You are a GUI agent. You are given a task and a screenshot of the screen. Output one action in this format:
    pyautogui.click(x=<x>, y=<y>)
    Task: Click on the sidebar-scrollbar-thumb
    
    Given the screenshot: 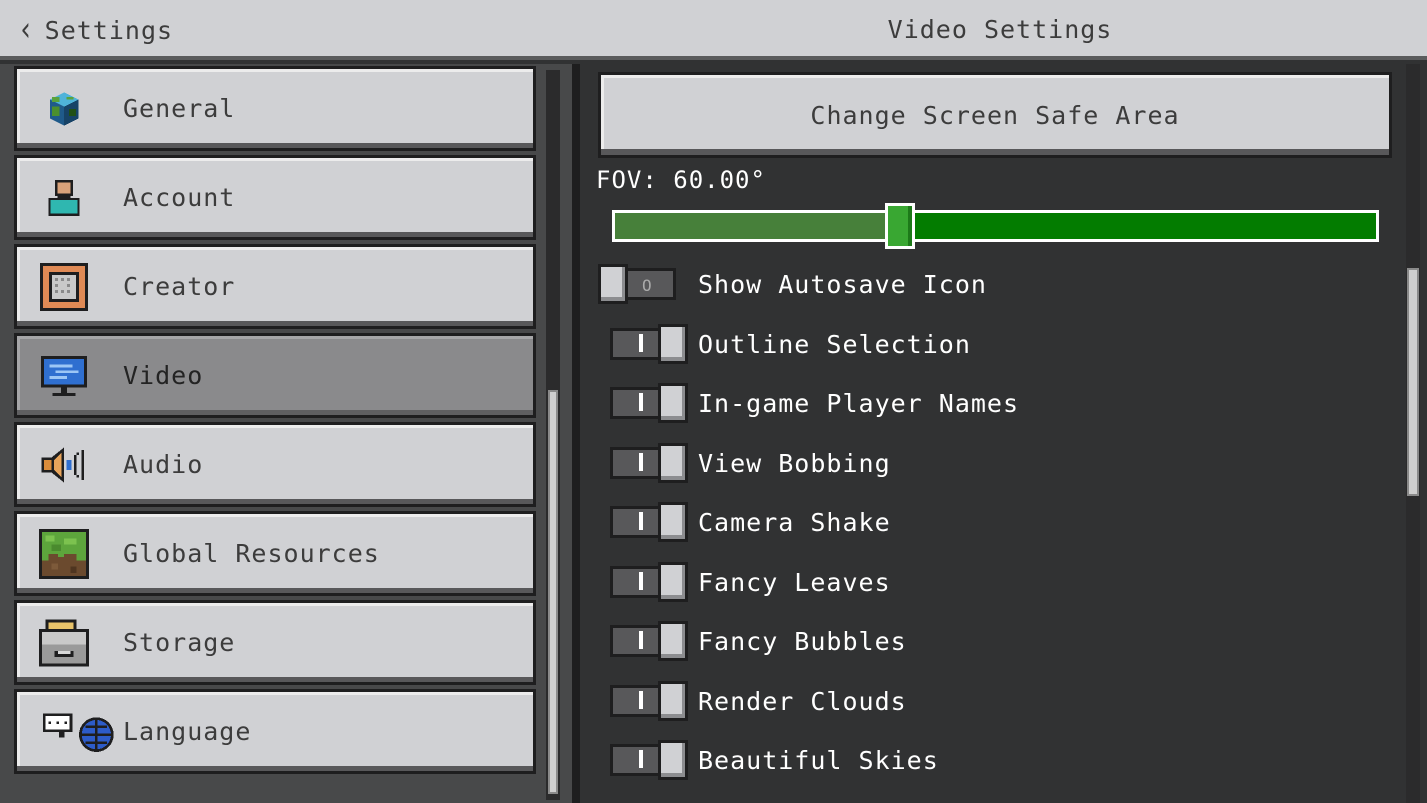 What is the action you would take?
    pyautogui.click(x=553, y=592)
    